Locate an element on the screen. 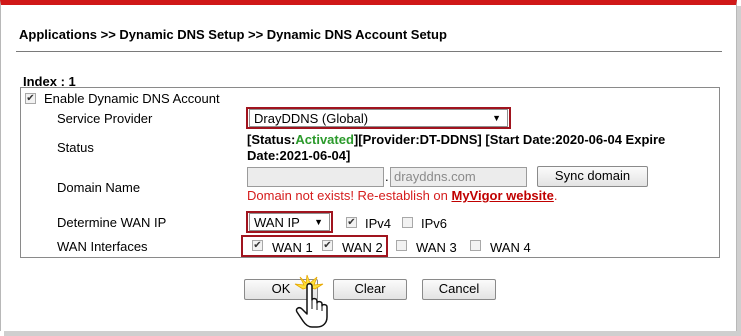 The image size is (741, 336). service-provider-value: DrayDDNS (Global) is located at coordinates (311, 118).